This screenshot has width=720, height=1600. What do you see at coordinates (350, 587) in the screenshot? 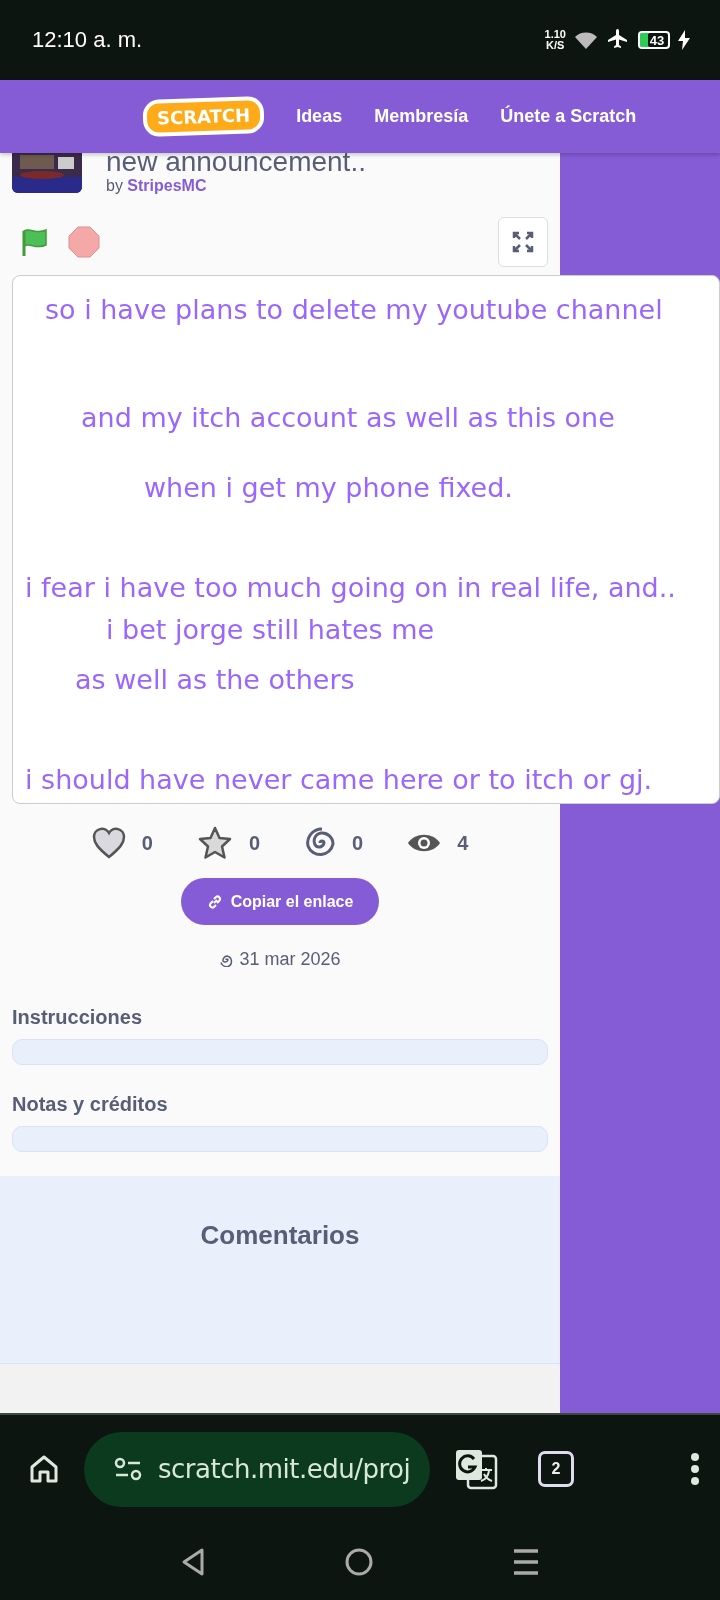
I see `stage-text: i fear i have too much going on in real life, and..` at bounding box center [350, 587].